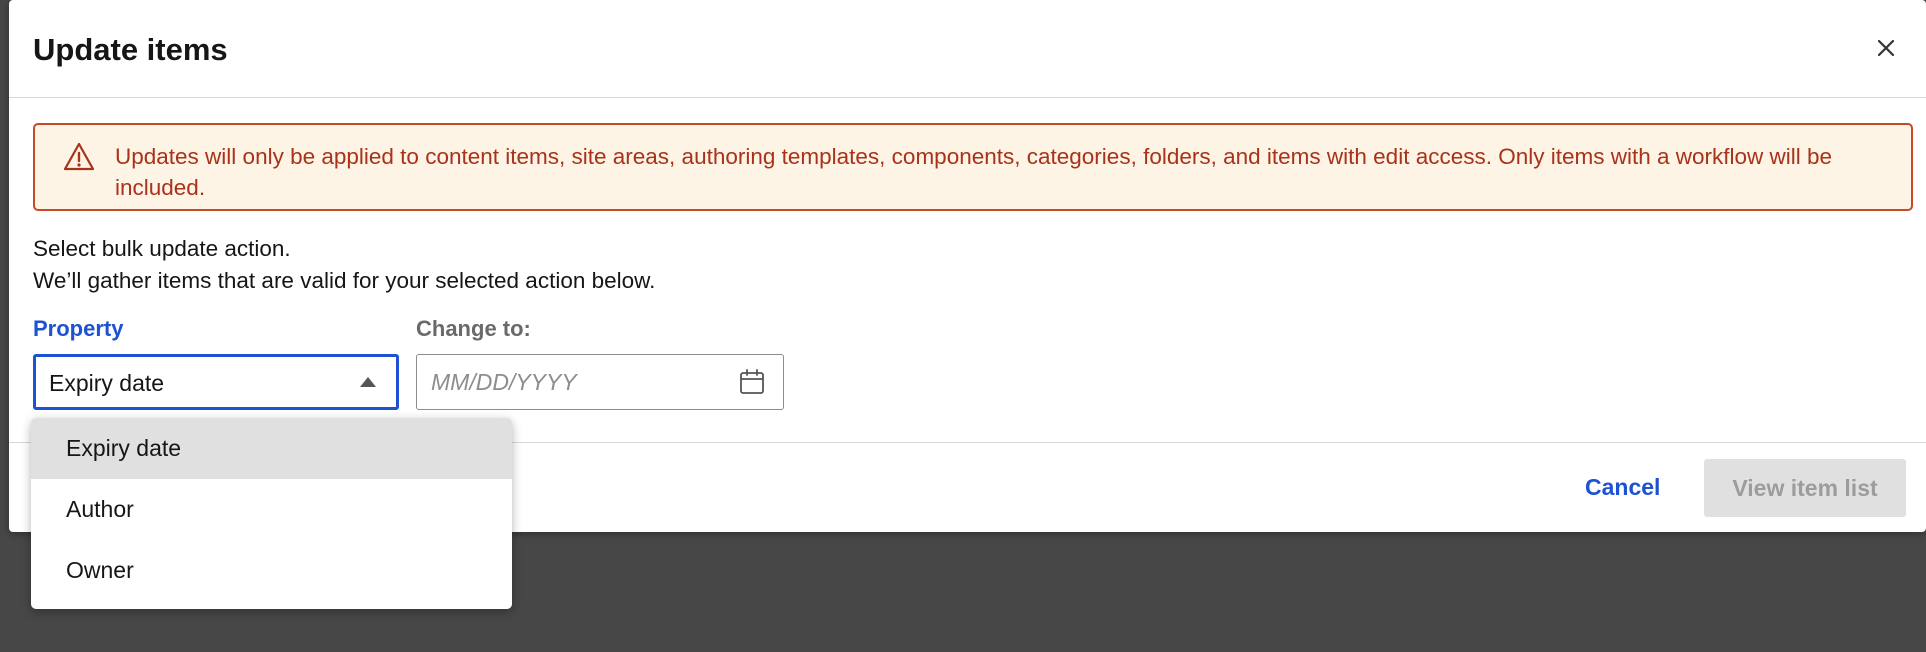 This screenshot has width=1926, height=652. I want to click on cancel-button: Cancel, so click(1622, 487).